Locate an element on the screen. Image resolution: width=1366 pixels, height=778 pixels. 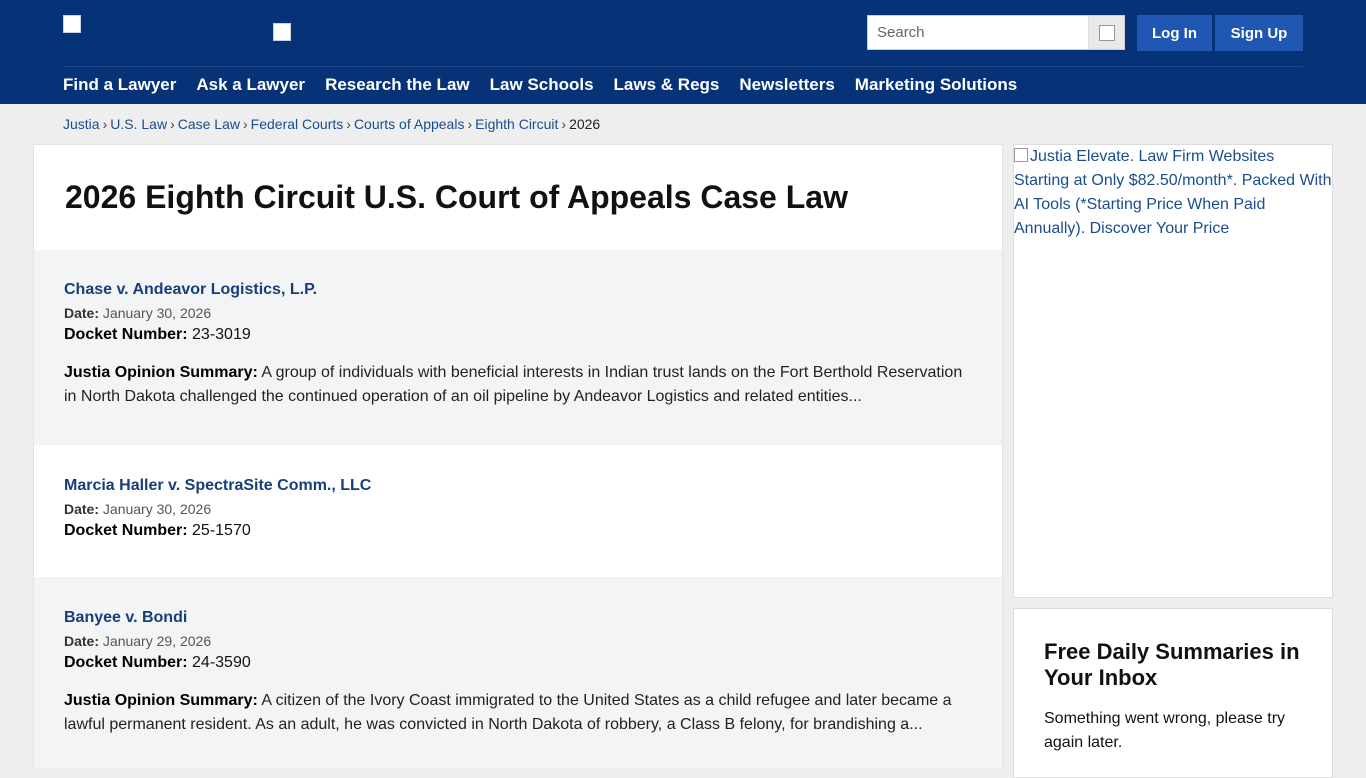
breadcrumb-case-law: Case Law is located at coordinates (209, 124).